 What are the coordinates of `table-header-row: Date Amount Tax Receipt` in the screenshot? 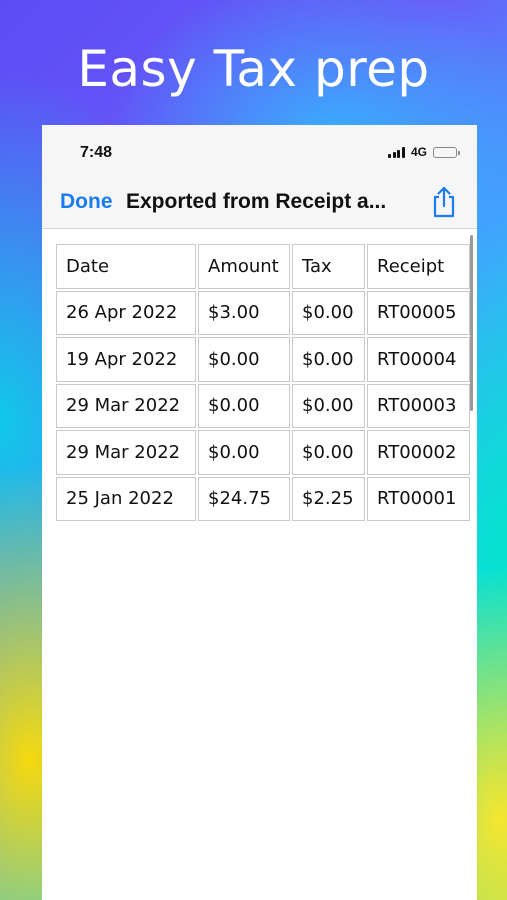 It's located at (263, 266).